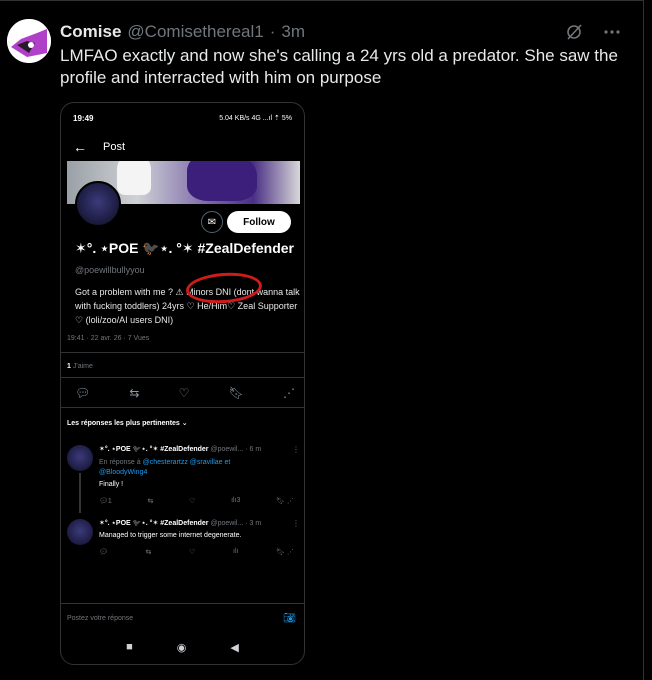 This screenshot has height=680, width=652. What do you see at coordinates (185, 248) in the screenshot?
I see `profile-name: ✶°. ⋆POE 🐦‍⬛⋆. °✶ #ZealDefender` at bounding box center [185, 248].